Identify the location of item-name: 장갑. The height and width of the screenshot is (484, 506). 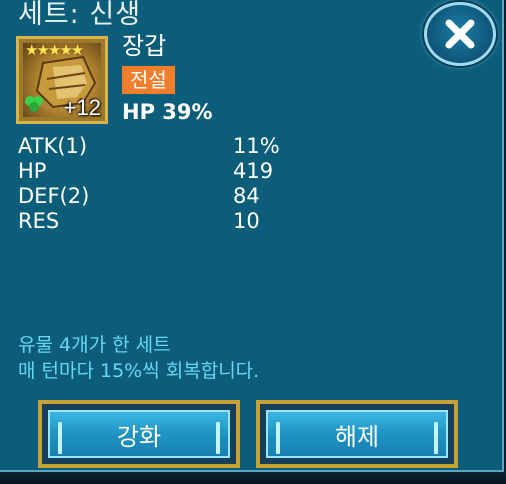
(144, 46).